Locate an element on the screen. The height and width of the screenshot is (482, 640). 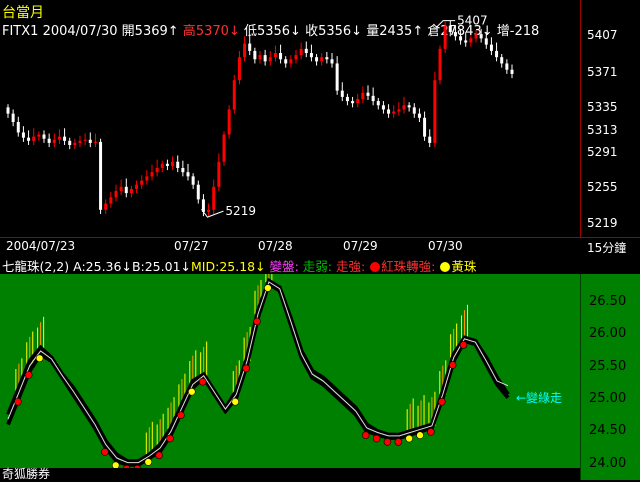
indicator-tick: 24.50 is located at coordinates (608, 430).